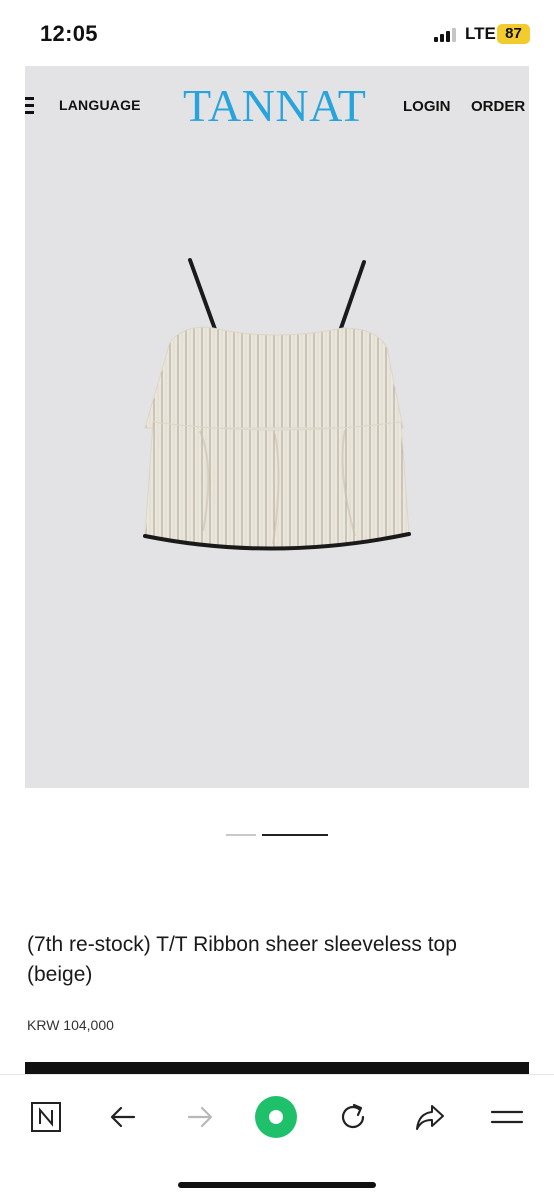 This screenshot has width=554, height=1200. What do you see at coordinates (277, 33) in the screenshot?
I see `status-bar: 12:05 LTE 87` at bounding box center [277, 33].